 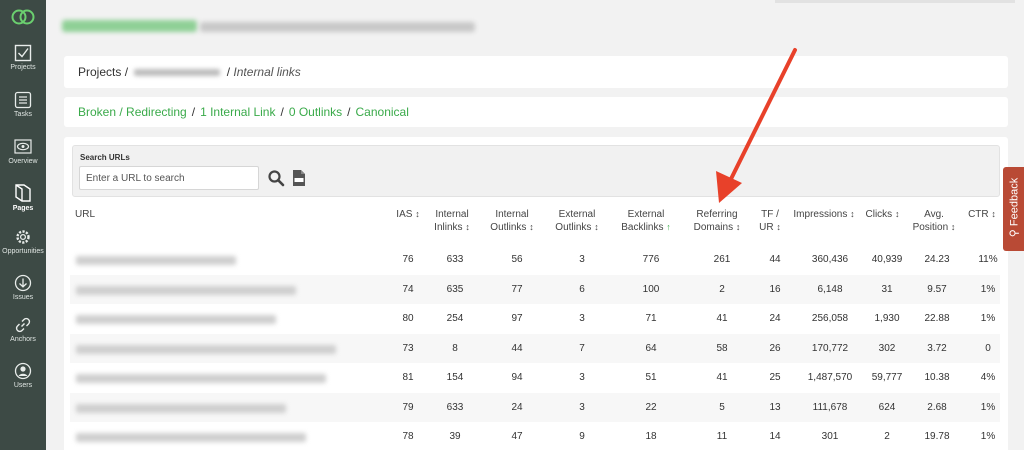 I want to click on cell-impressions: 301, so click(x=830, y=436).